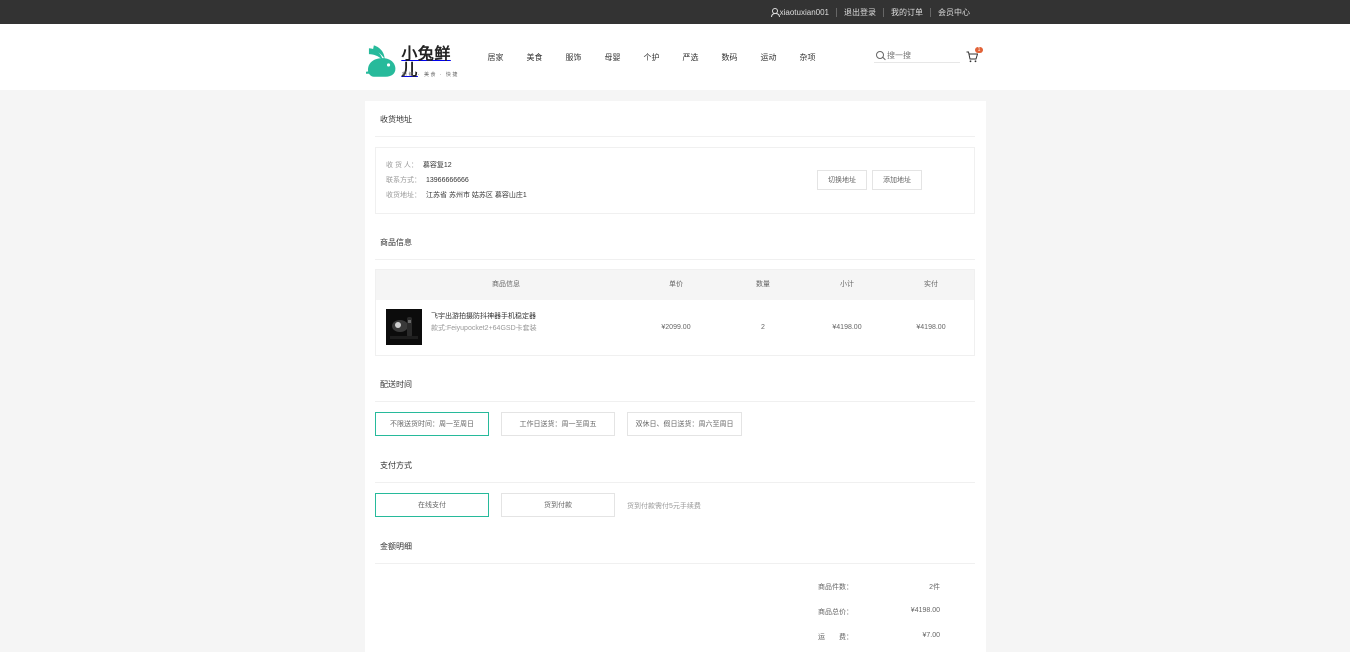 Image resolution: width=1350 pixels, height=652 pixels. What do you see at coordinates (664, 506) in the screenshot?
I see `cod-fee-note: 货到付款需付5元手续费` at bounding box center [664, 506].